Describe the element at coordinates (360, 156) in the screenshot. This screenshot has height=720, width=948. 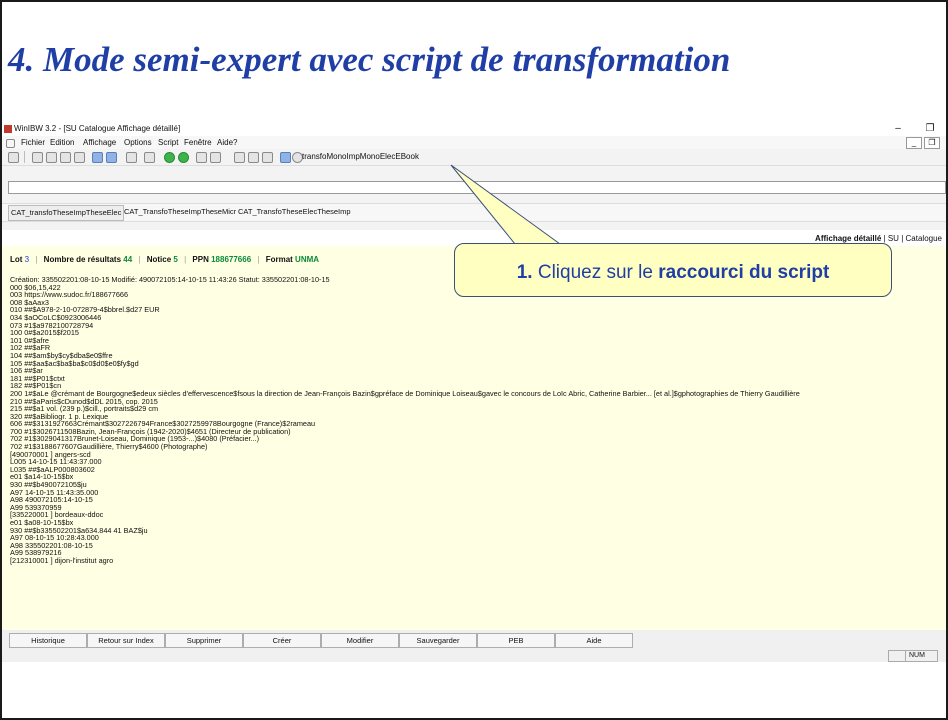
I see `script-shortcut-label: transfoMonoImpMonoElecEBook` at that location.